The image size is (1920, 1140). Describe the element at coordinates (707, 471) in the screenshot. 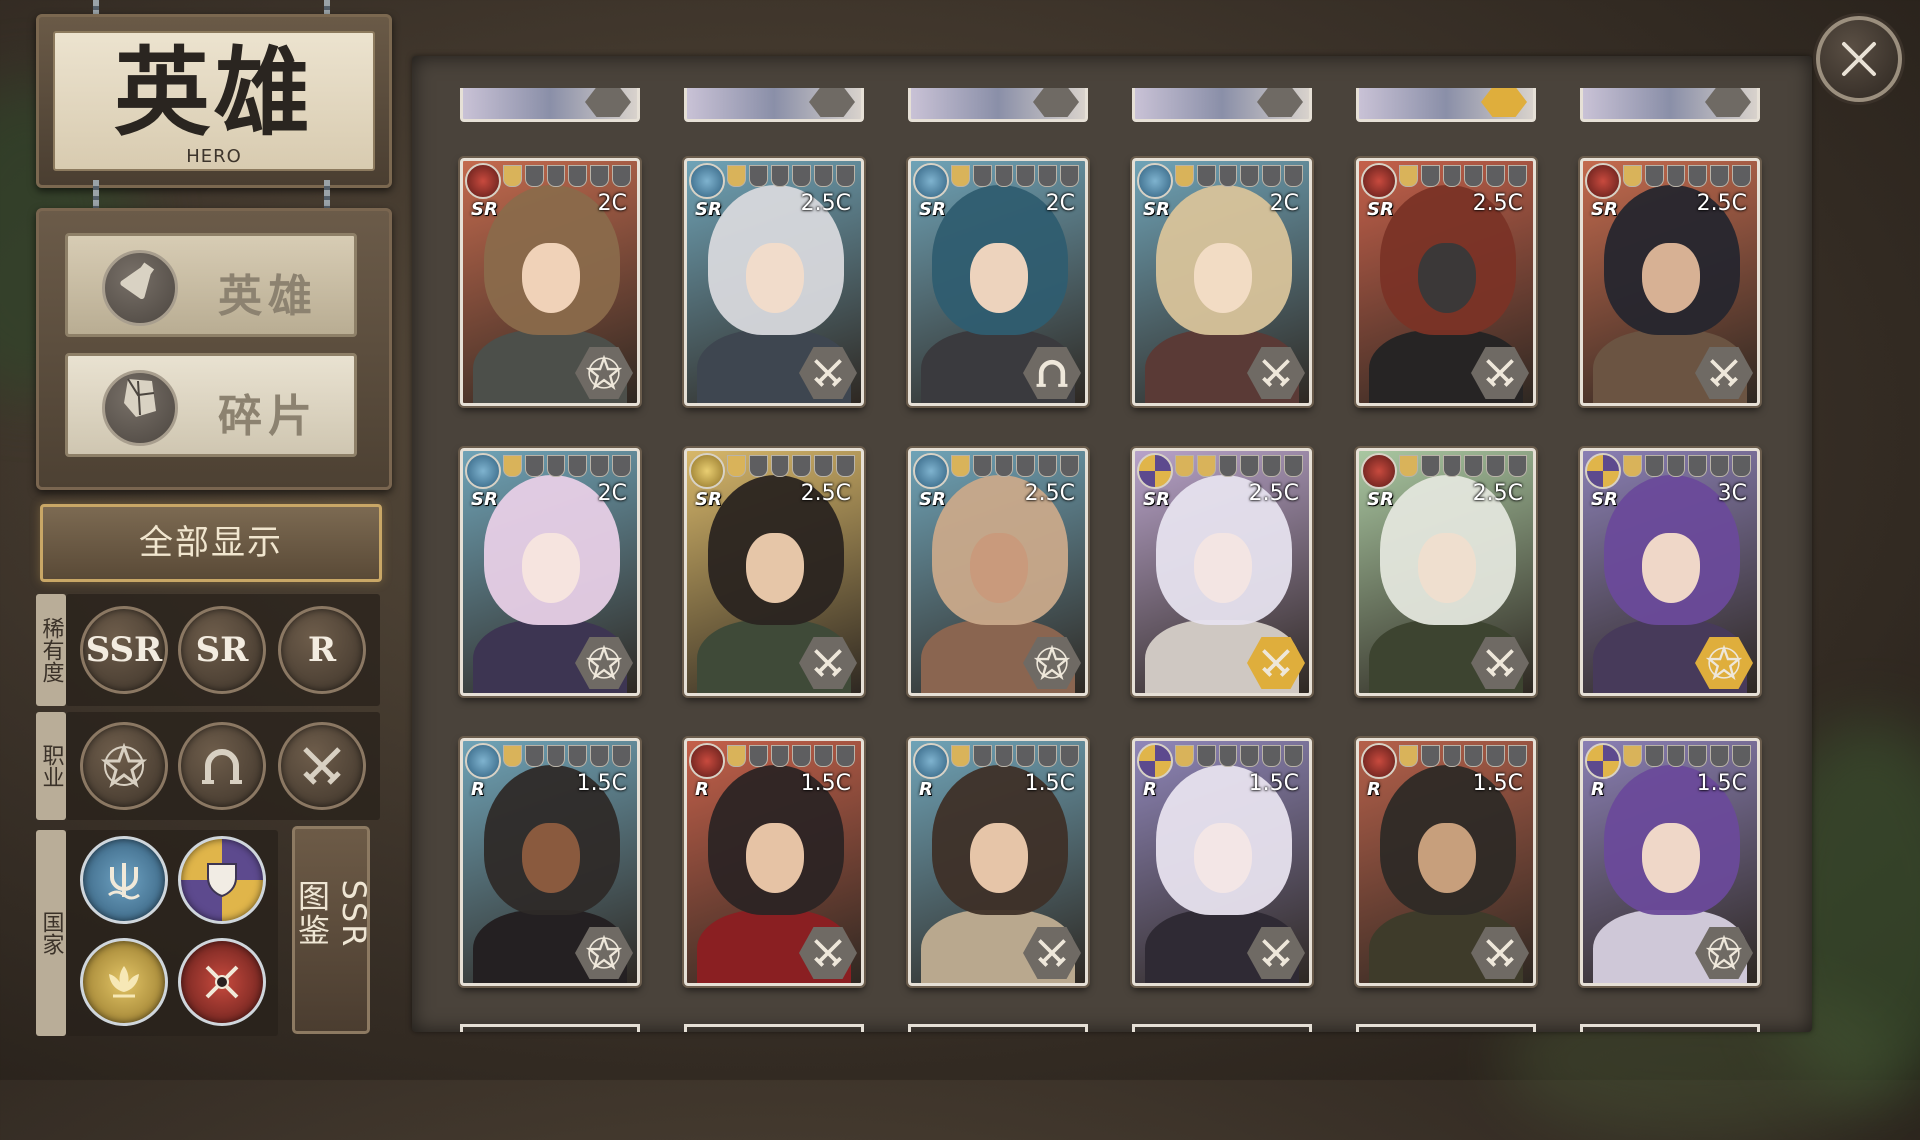

I see `lotus-icon` at that location.